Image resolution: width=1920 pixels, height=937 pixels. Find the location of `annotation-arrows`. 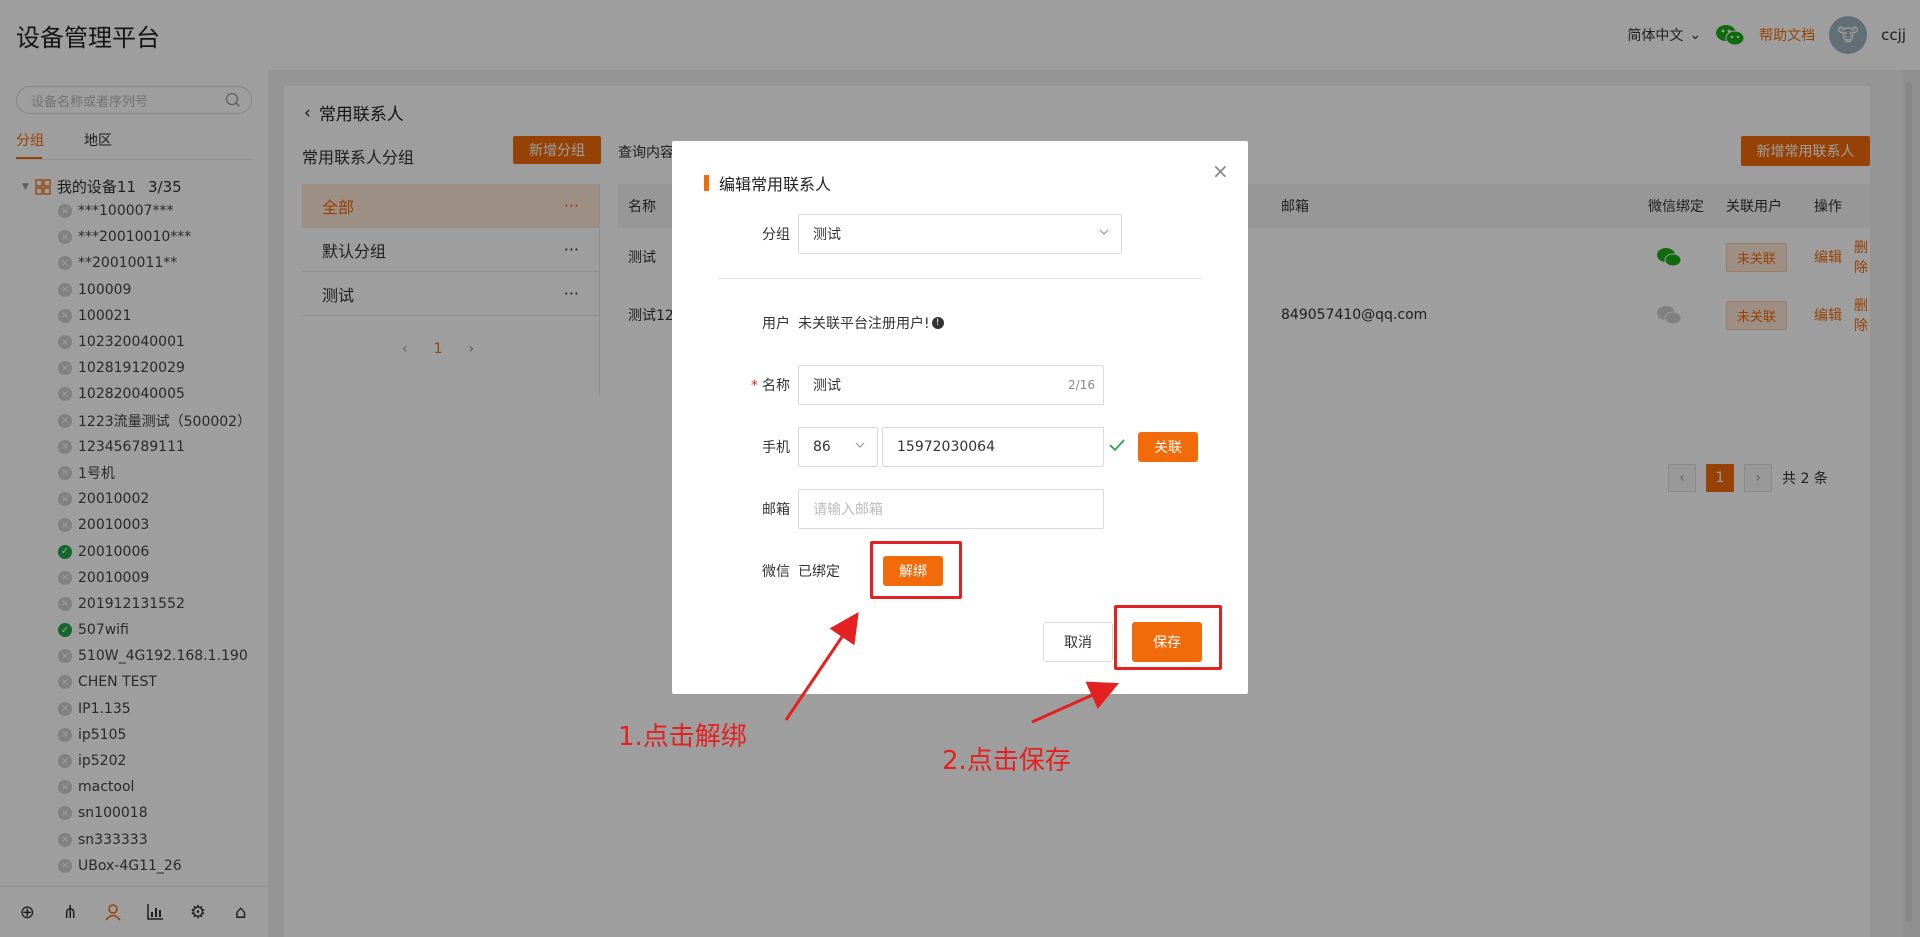

annotation-arrows is located at coordinates (951, 668).